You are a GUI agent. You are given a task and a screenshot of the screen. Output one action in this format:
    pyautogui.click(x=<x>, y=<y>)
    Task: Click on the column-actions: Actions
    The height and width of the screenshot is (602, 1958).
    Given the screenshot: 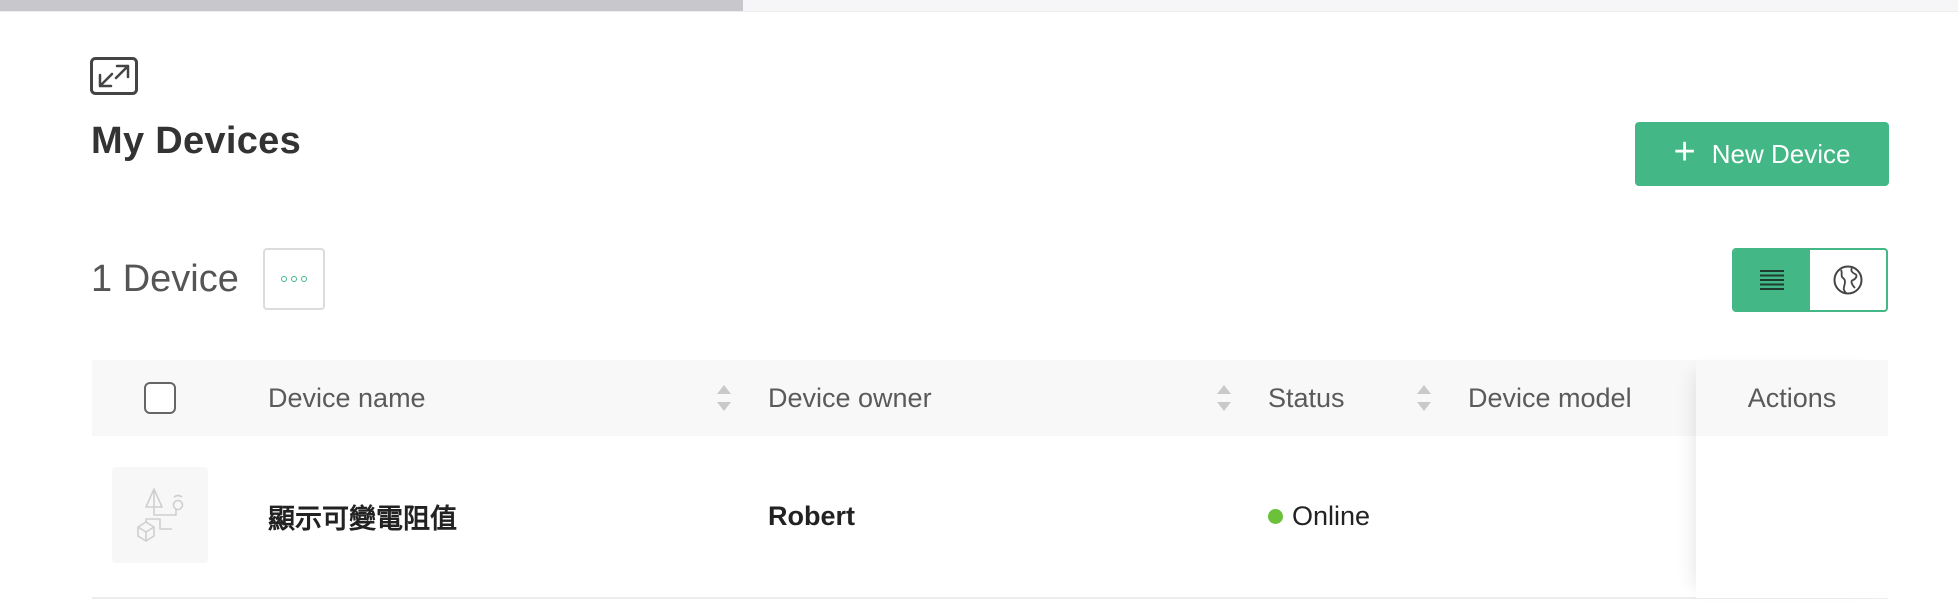 What is the action you would take?
    pyautogui.click(x=1792, y=398)
    